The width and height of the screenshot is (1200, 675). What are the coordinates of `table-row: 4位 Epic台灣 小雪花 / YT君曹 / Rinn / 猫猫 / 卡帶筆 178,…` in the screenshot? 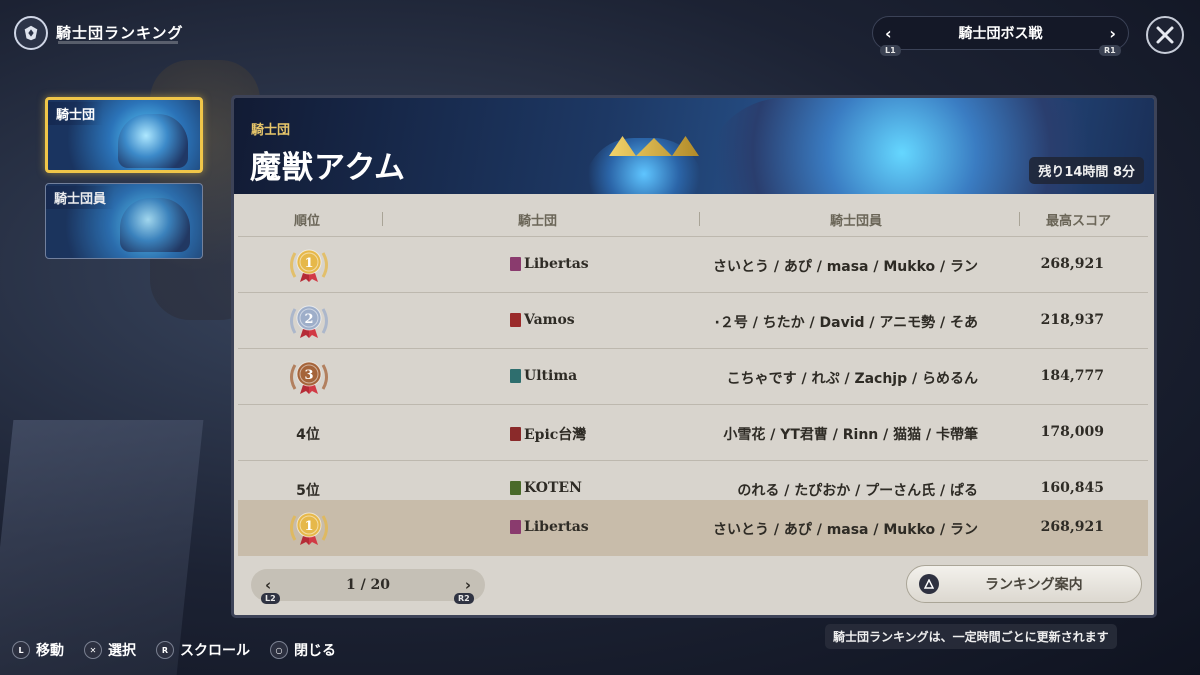 It's located at (693, 432).